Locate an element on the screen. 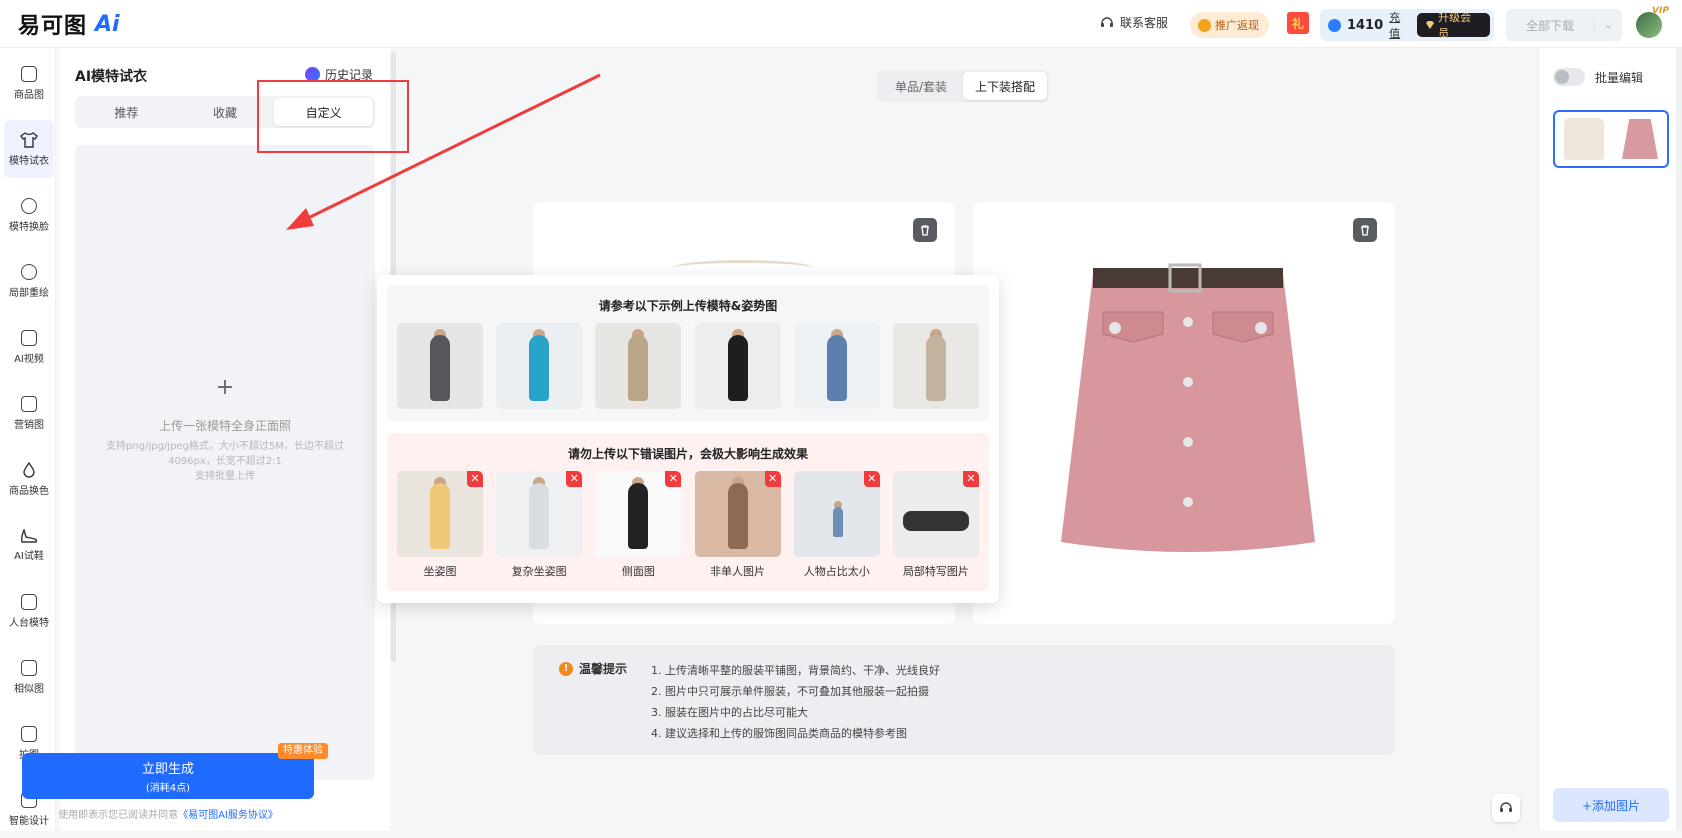 The width and height of the screenshot is (1682, 838). recharge-link: 充值 is located at coordinates (1400, 25).